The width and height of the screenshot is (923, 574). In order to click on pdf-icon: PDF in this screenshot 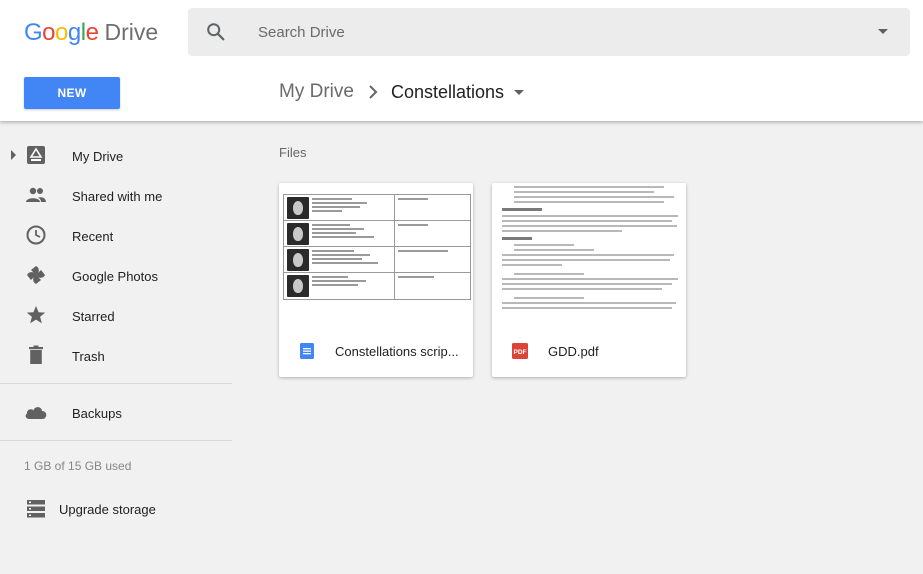, I will do `click(520, 351)`.